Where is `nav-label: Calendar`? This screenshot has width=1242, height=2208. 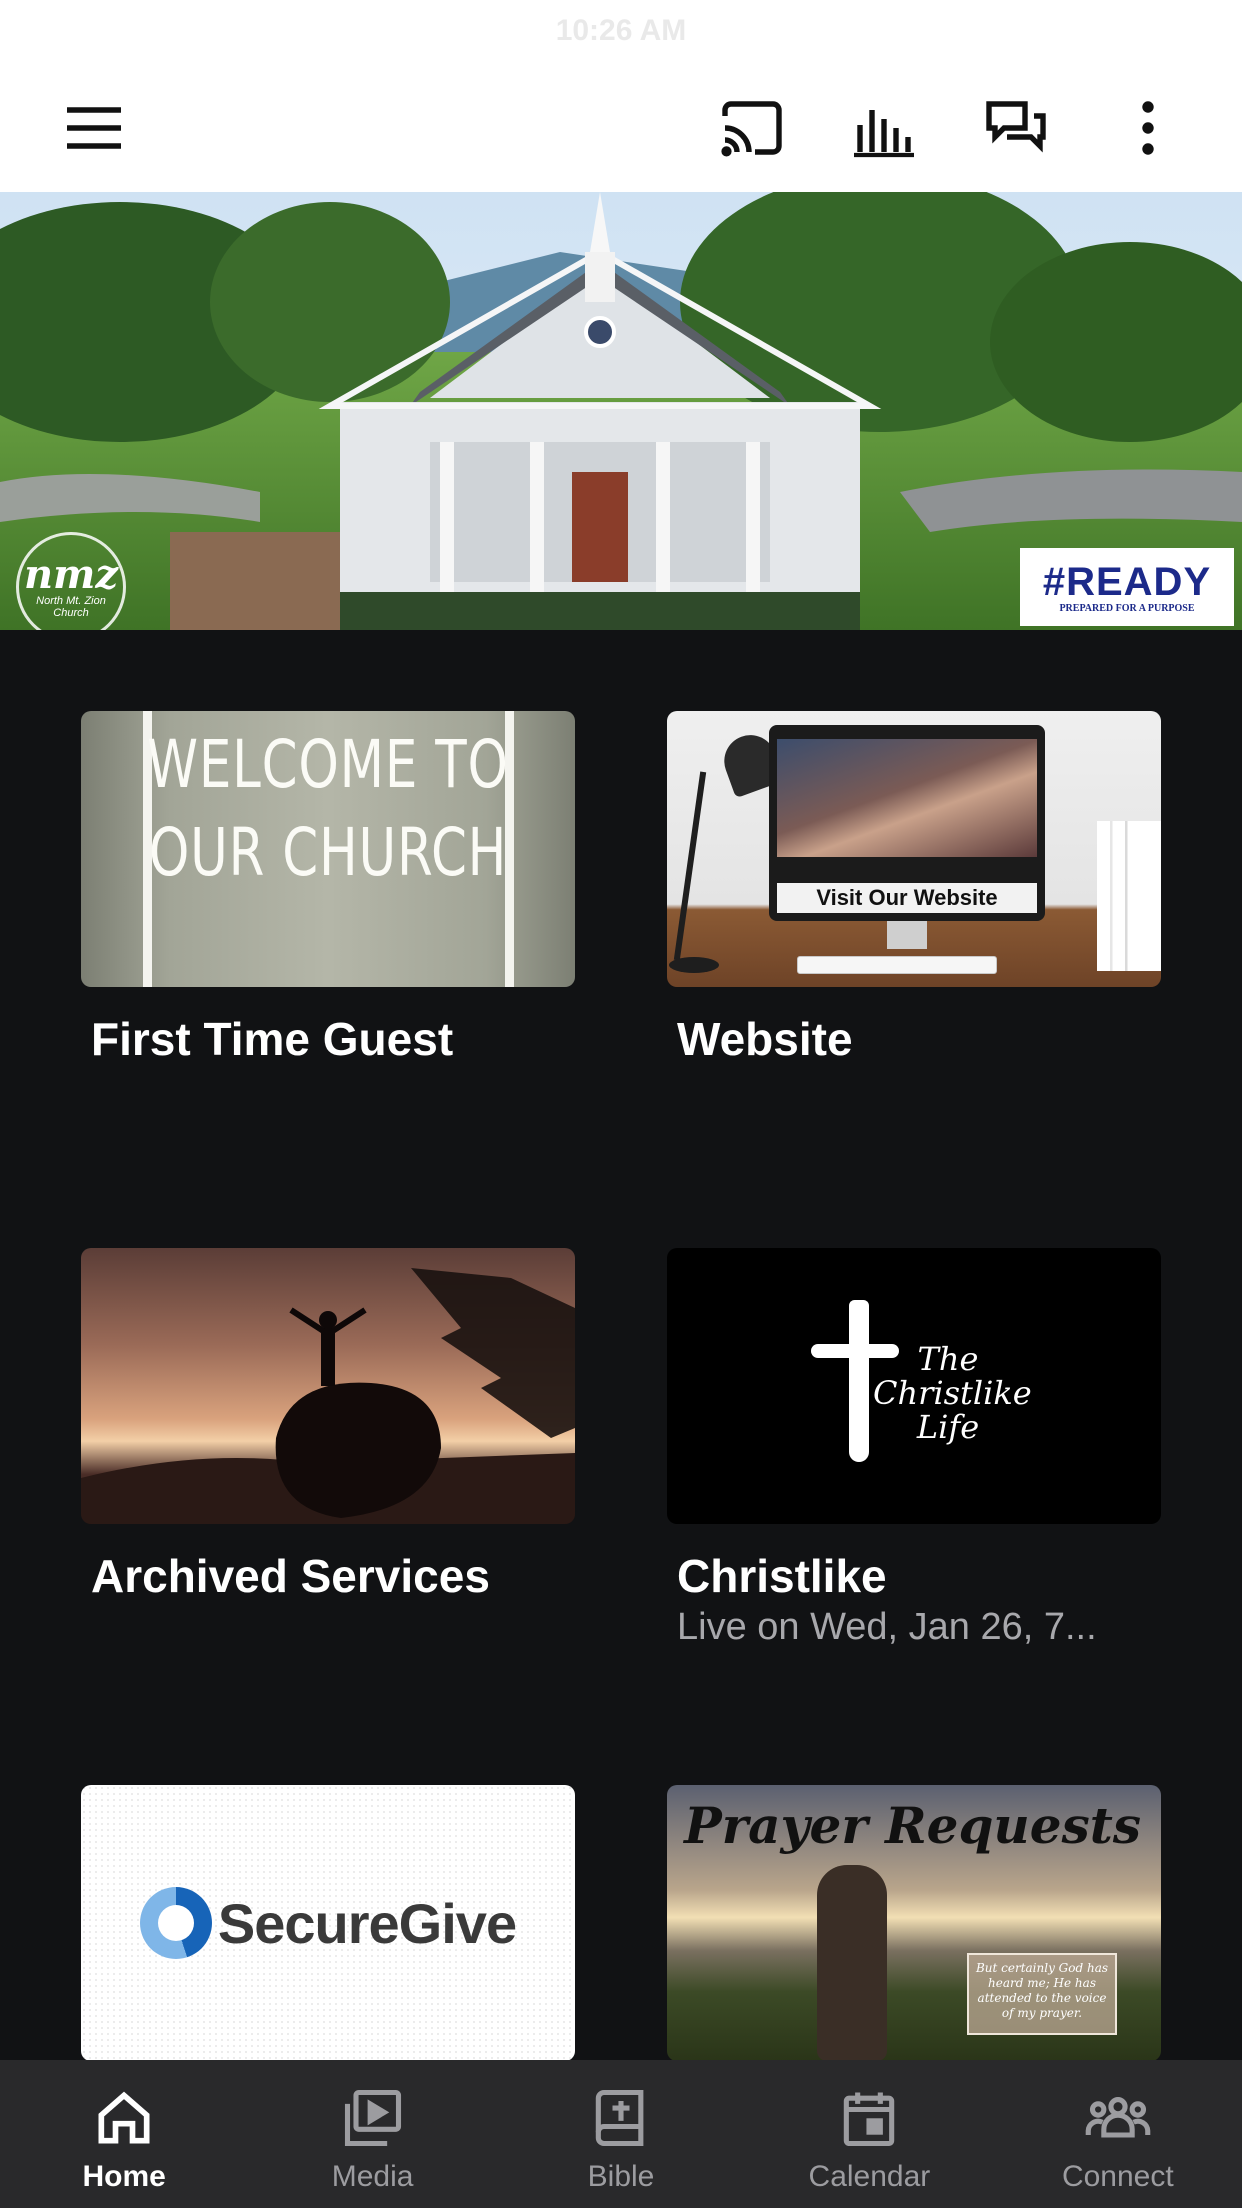 nav-label: Calendar is located at coordinates (869, 2176).